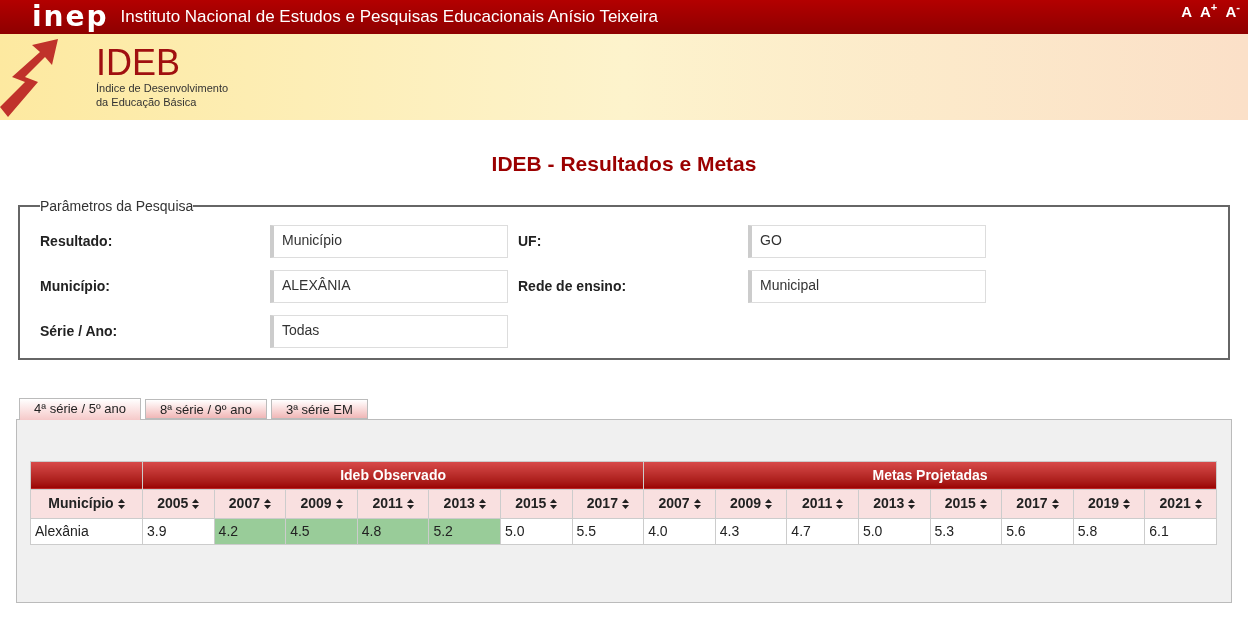 This screenshot has width=1248, height=619. What do you see at coordinates (86, 531) in the screenshot?
I see `table-cell: Alexânia` at bounding box center [86, 531].